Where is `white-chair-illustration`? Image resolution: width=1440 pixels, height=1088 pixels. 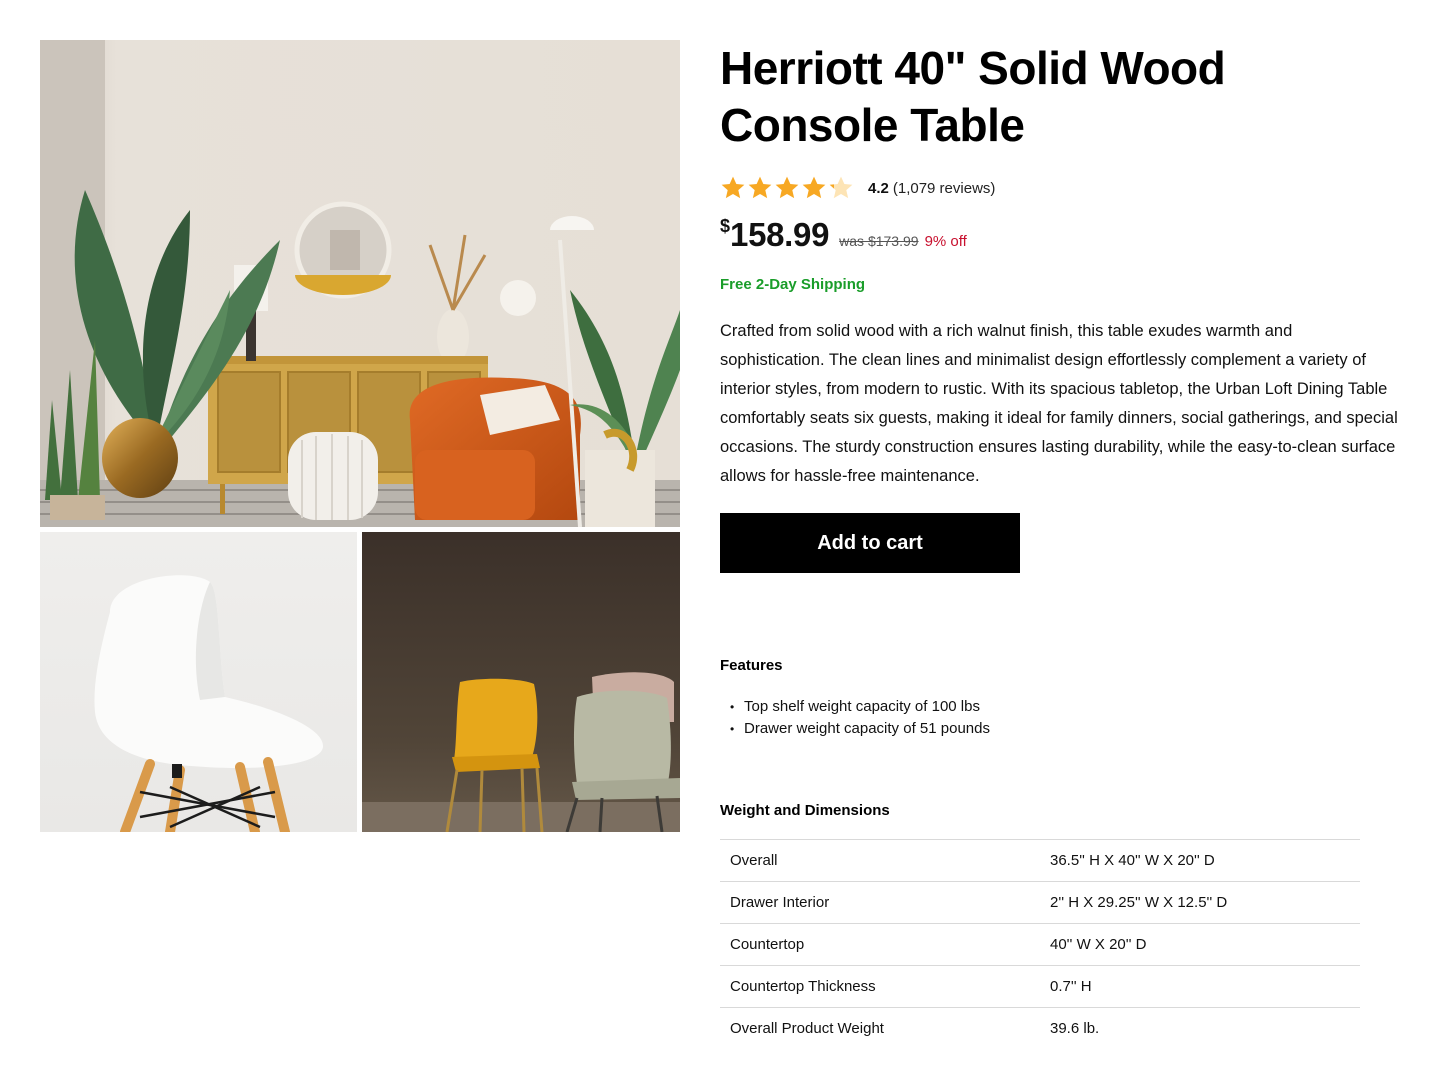
white-chair-illustration is located at coordinates (209, 703).